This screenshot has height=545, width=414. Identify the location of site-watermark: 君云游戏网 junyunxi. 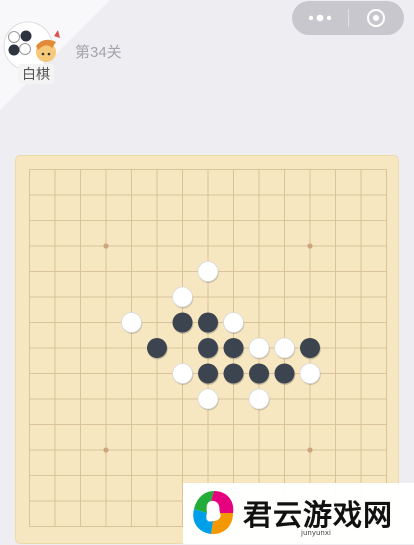
(298, 513).